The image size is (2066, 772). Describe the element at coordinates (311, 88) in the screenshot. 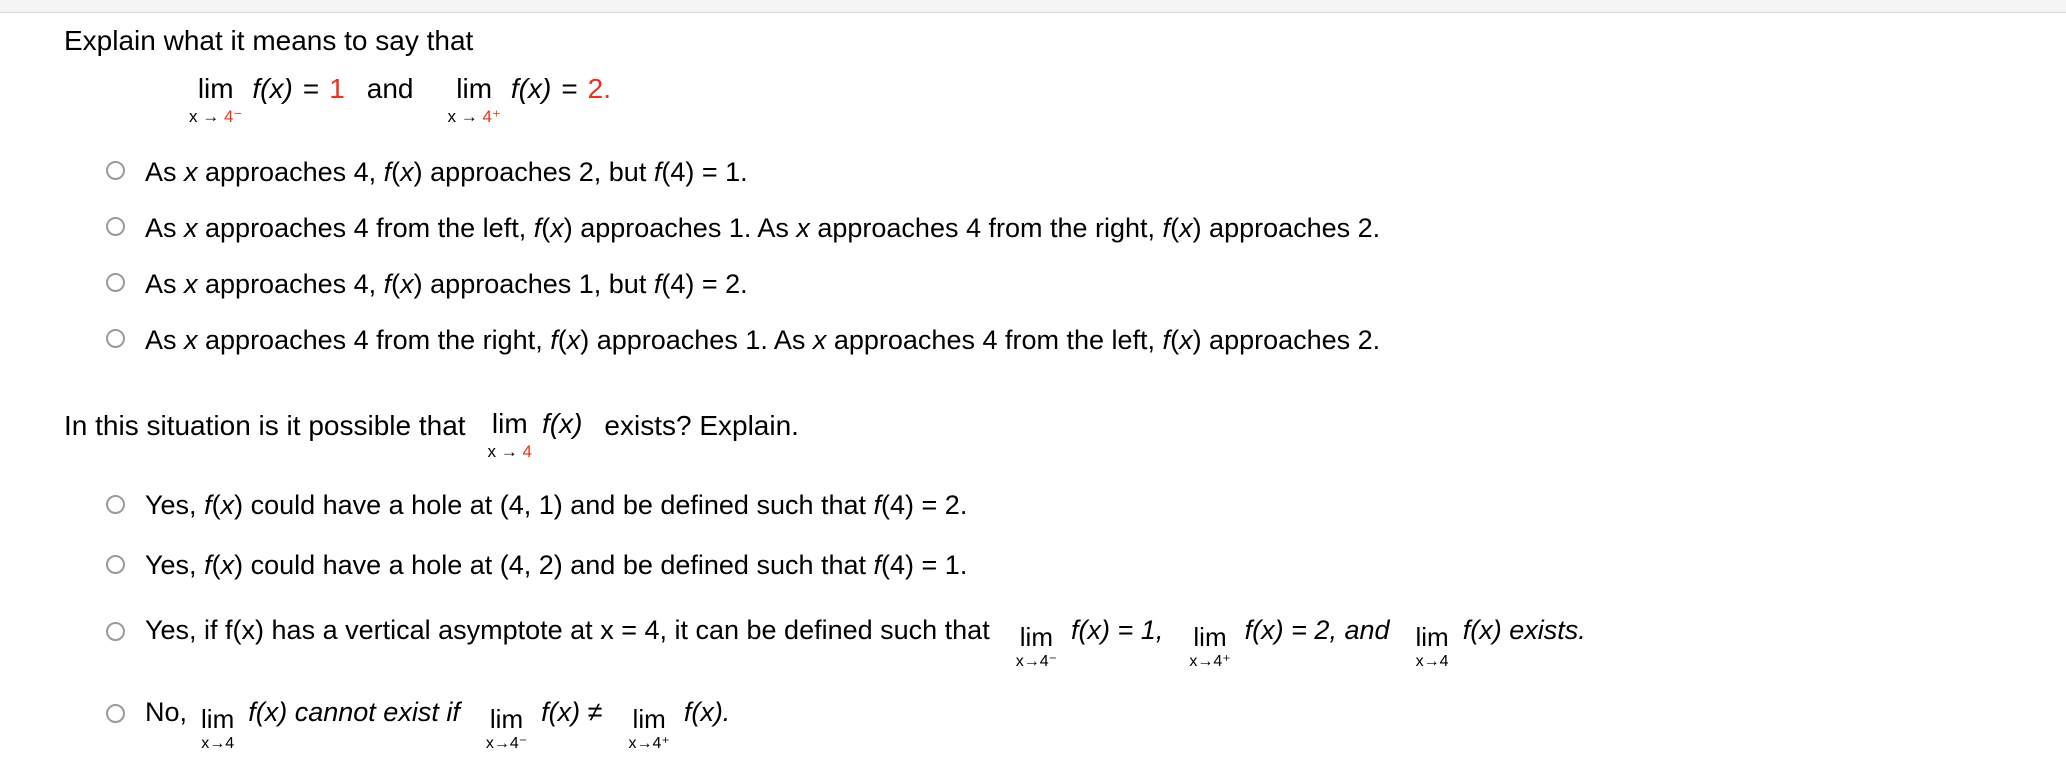

I see `equals-left: =` at that location.